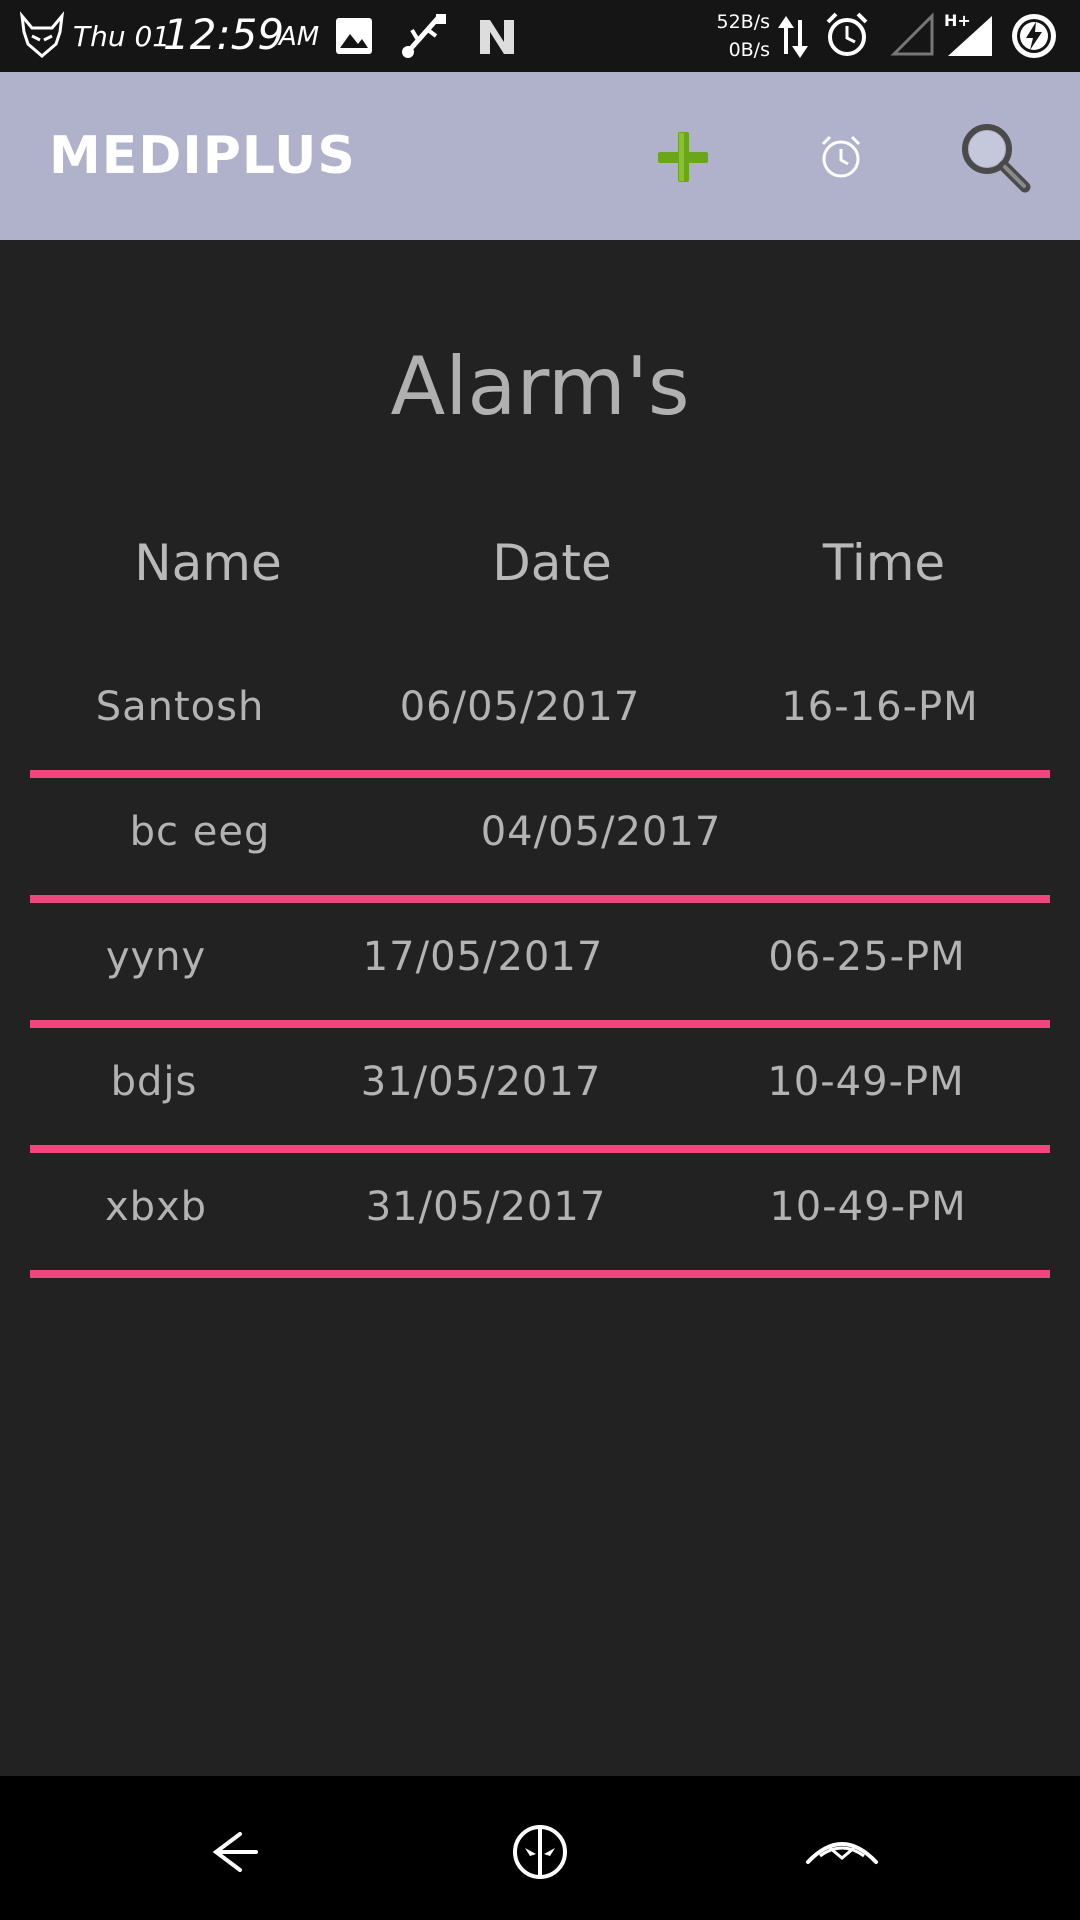 The width and height of the screenshot is (1080, 1920). Describe the element at coordinates (867, 957) in the screenshot. I see `alarm-time: 06-25-PM` at that location.